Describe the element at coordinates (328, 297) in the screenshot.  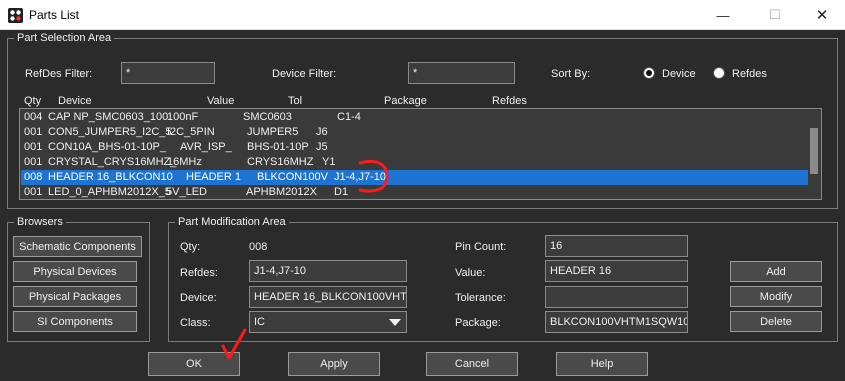
I see `device-input: HEADER 16_BLKCON100VHTM1` at that location.